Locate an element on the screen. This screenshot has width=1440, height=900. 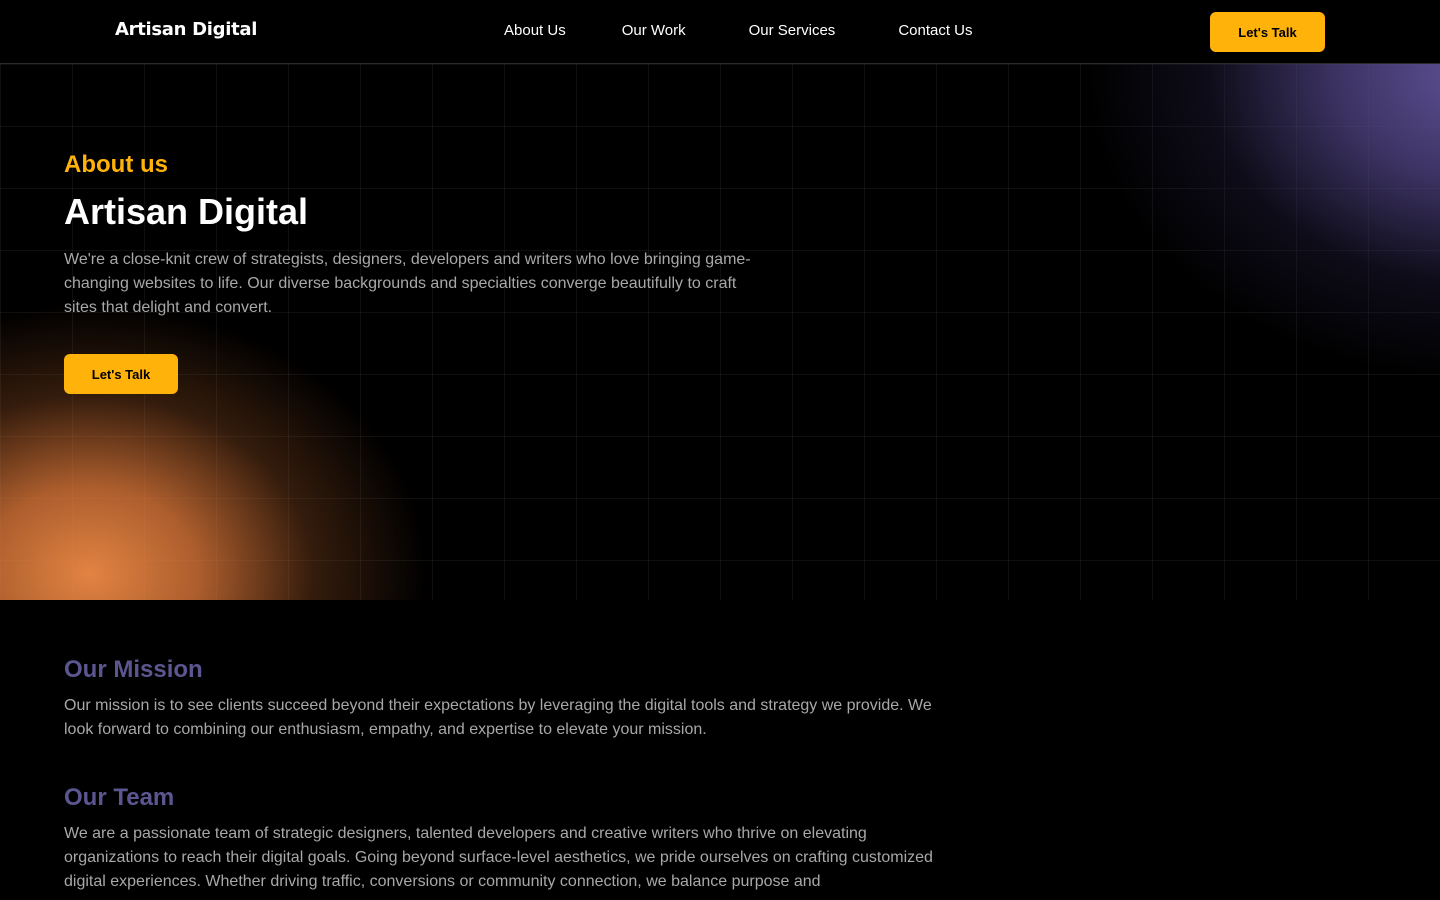
nav-contact-us: Contact Us is located at coordinates (935, 31).